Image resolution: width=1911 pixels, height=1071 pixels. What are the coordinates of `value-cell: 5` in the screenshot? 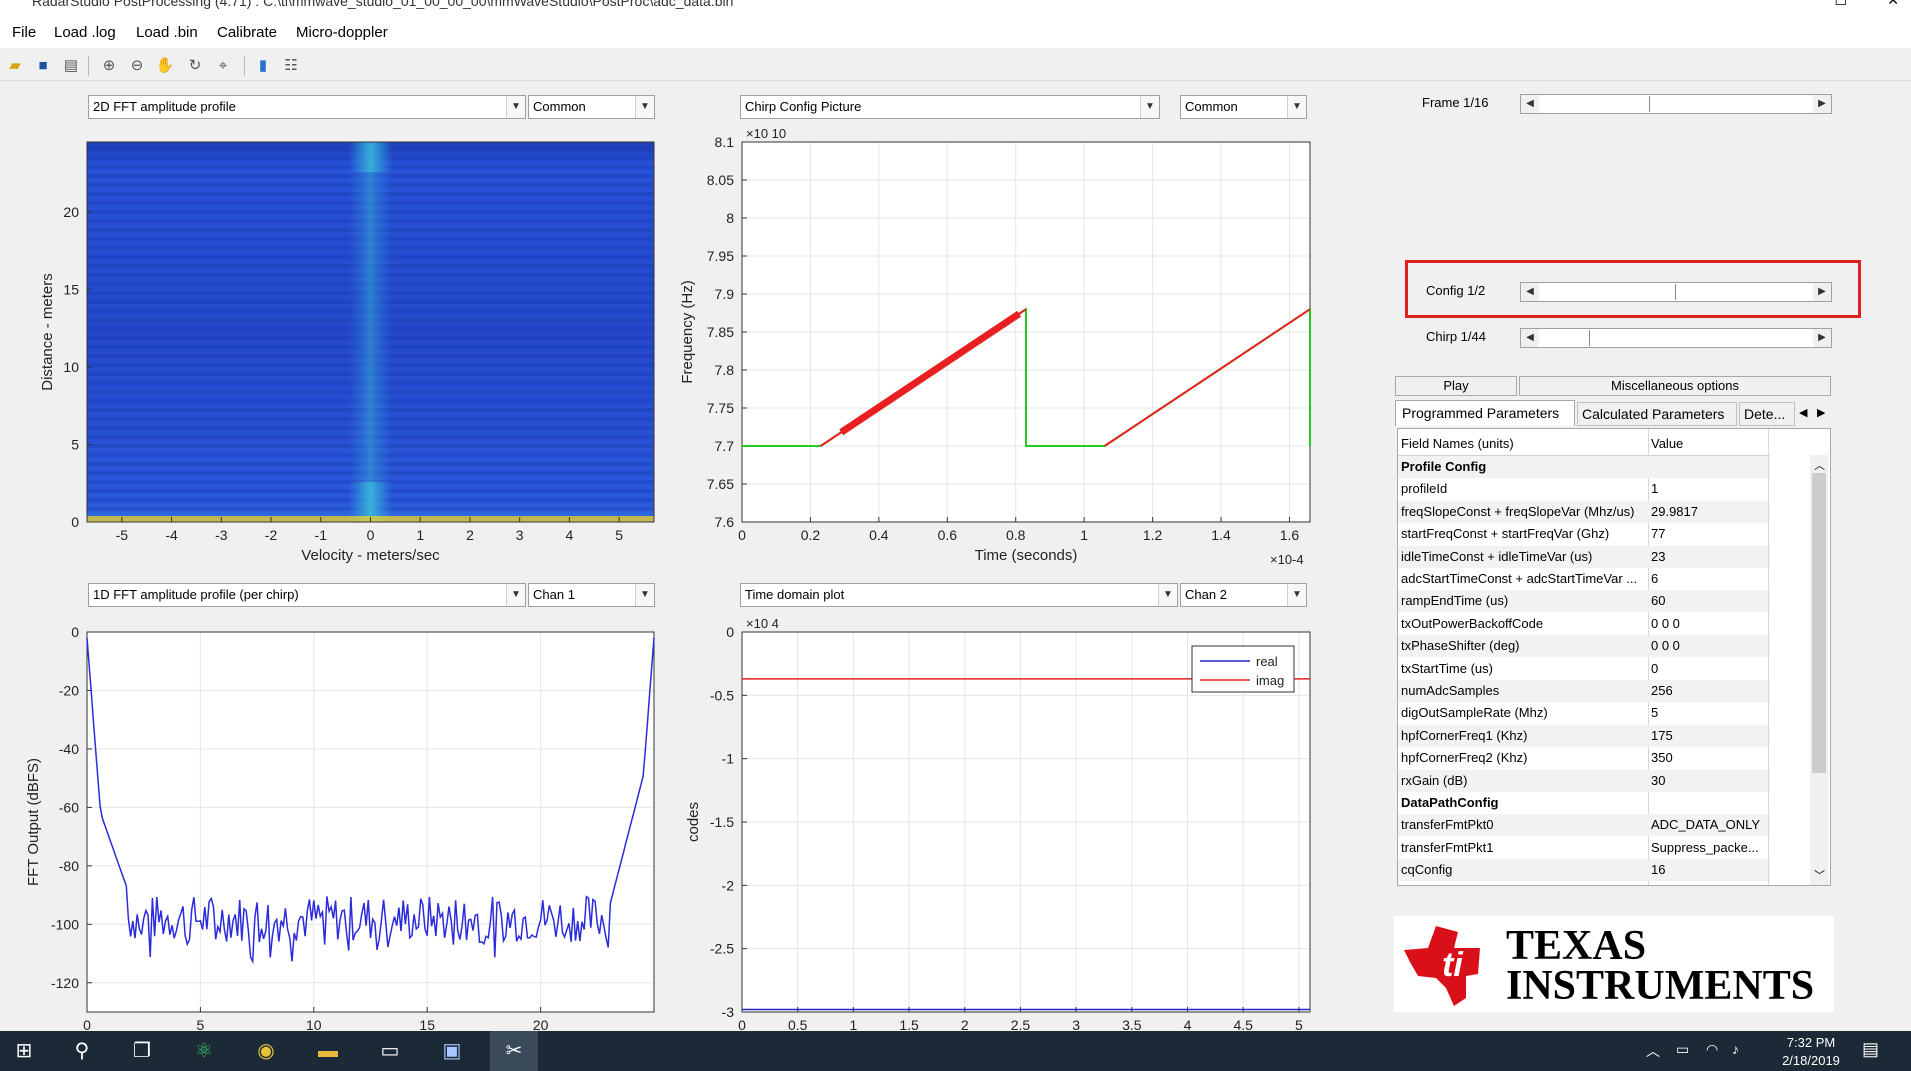 It's located at (1655, 713).